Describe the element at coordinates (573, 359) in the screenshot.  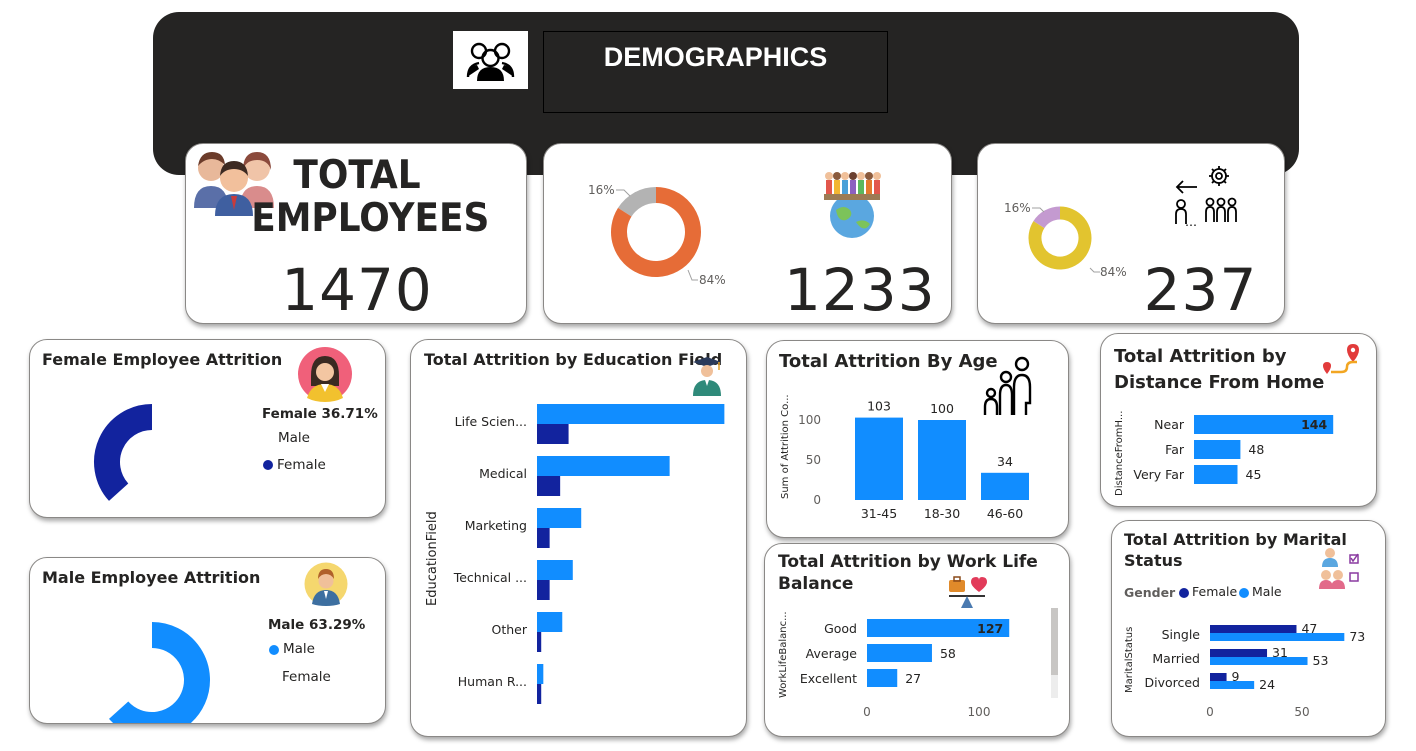
I see `education-chart-title: Total Attrition by Education Field` at that location.